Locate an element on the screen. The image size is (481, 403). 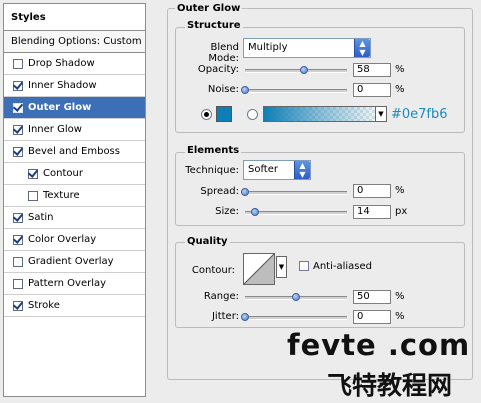
jitter-input: 0 is located at coordinates (372, 317).